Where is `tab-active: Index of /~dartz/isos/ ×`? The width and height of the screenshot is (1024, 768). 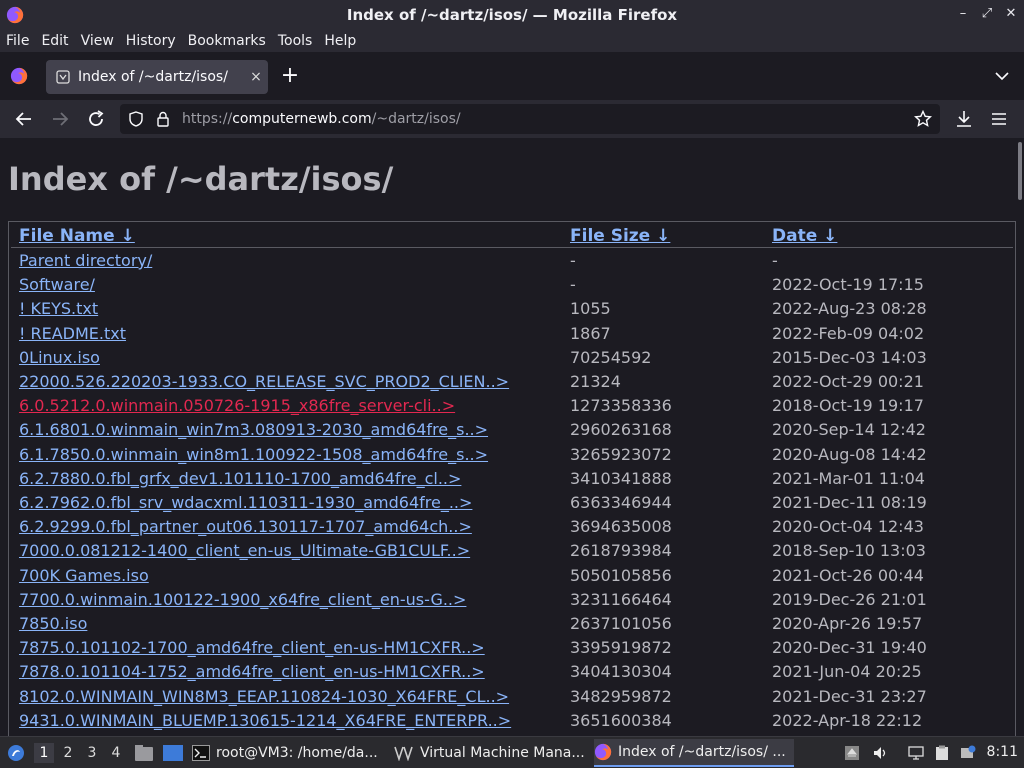
tab-active: Index of /~dartz/isos/ × is located at coordinates (157, 77).